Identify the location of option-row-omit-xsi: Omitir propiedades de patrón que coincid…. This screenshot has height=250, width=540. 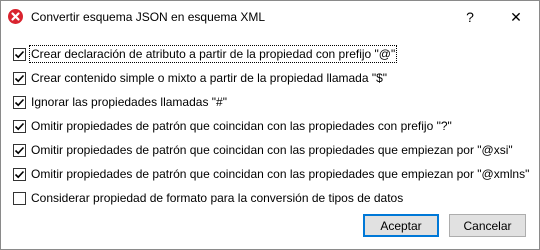
(273, 150).